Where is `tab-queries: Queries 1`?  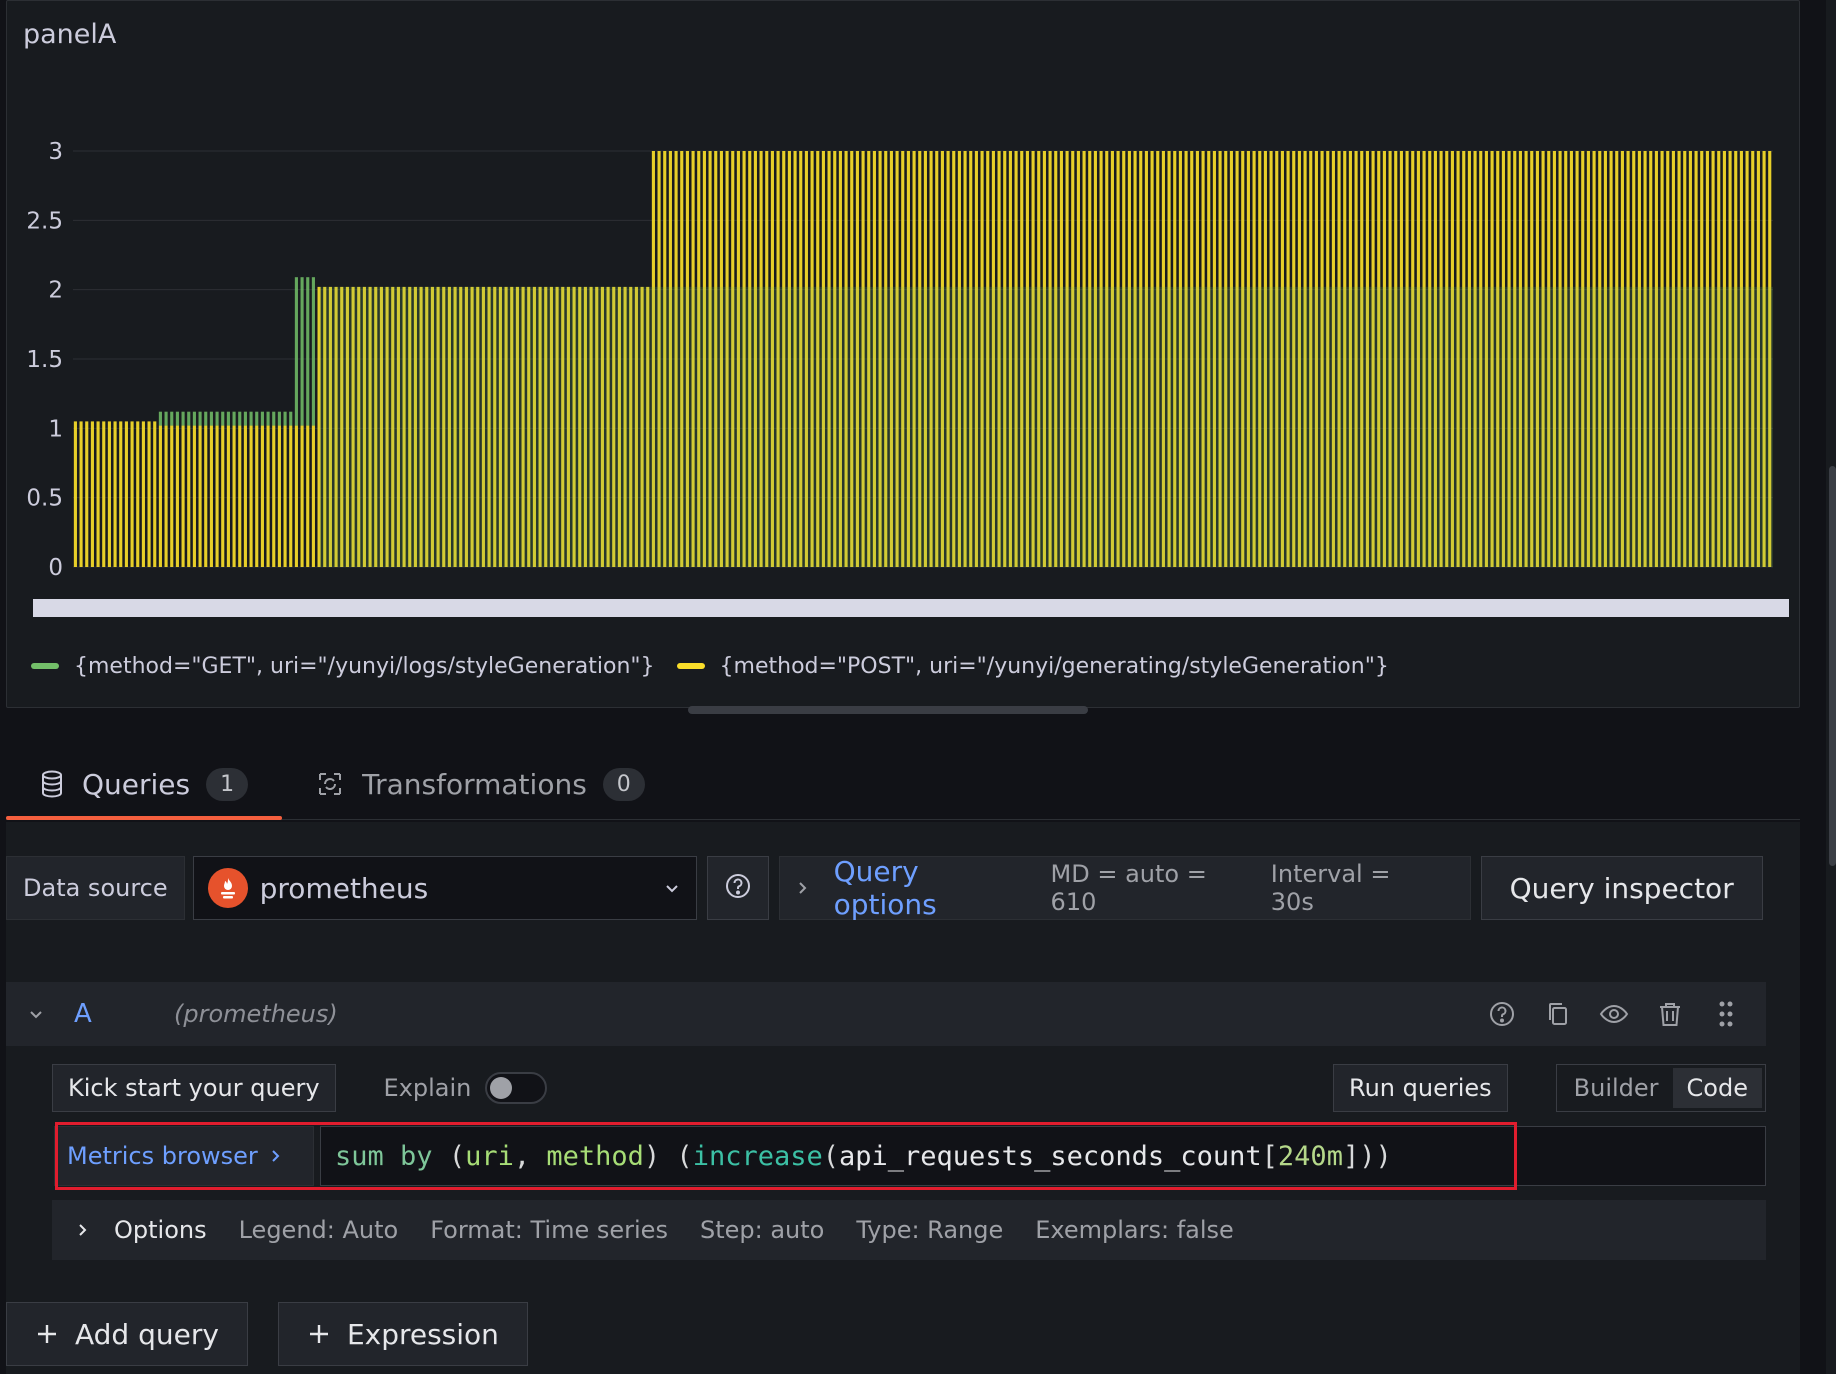
tab-queries: Queries 1 is located at coordinates (144, 786).